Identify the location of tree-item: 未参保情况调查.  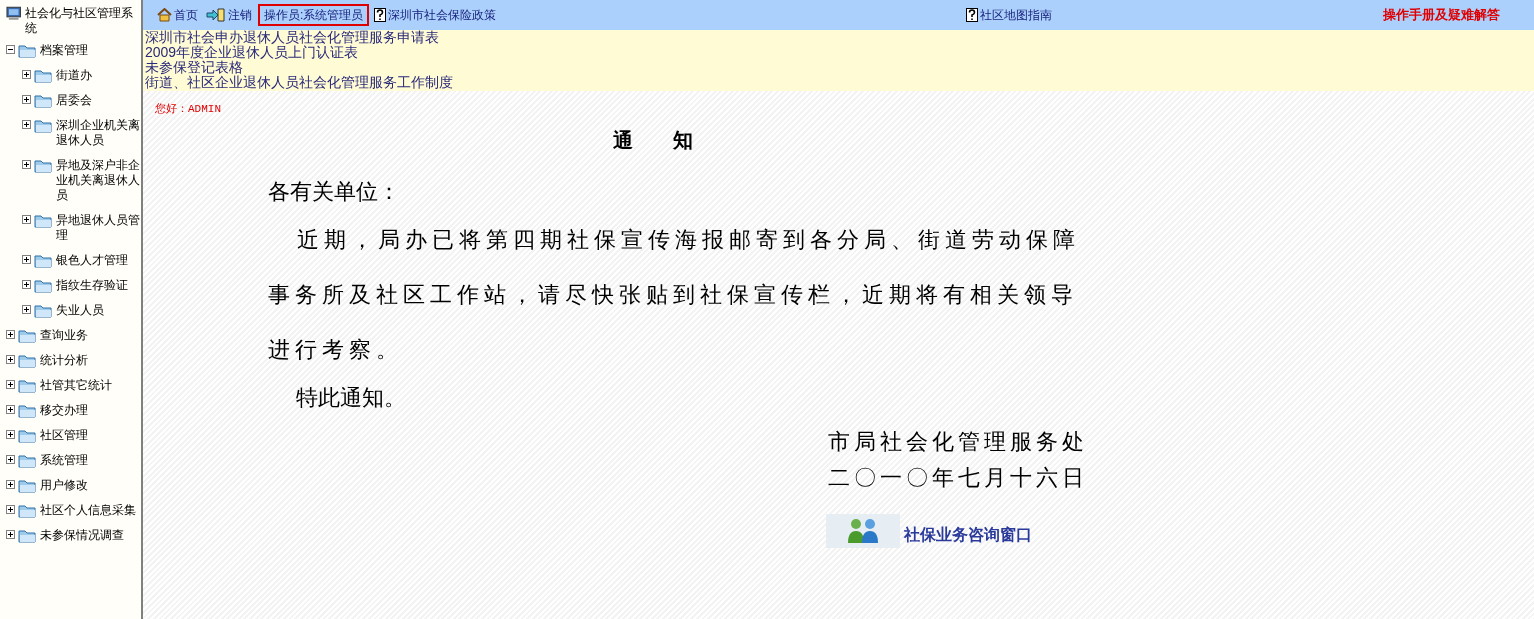
(82, 535).